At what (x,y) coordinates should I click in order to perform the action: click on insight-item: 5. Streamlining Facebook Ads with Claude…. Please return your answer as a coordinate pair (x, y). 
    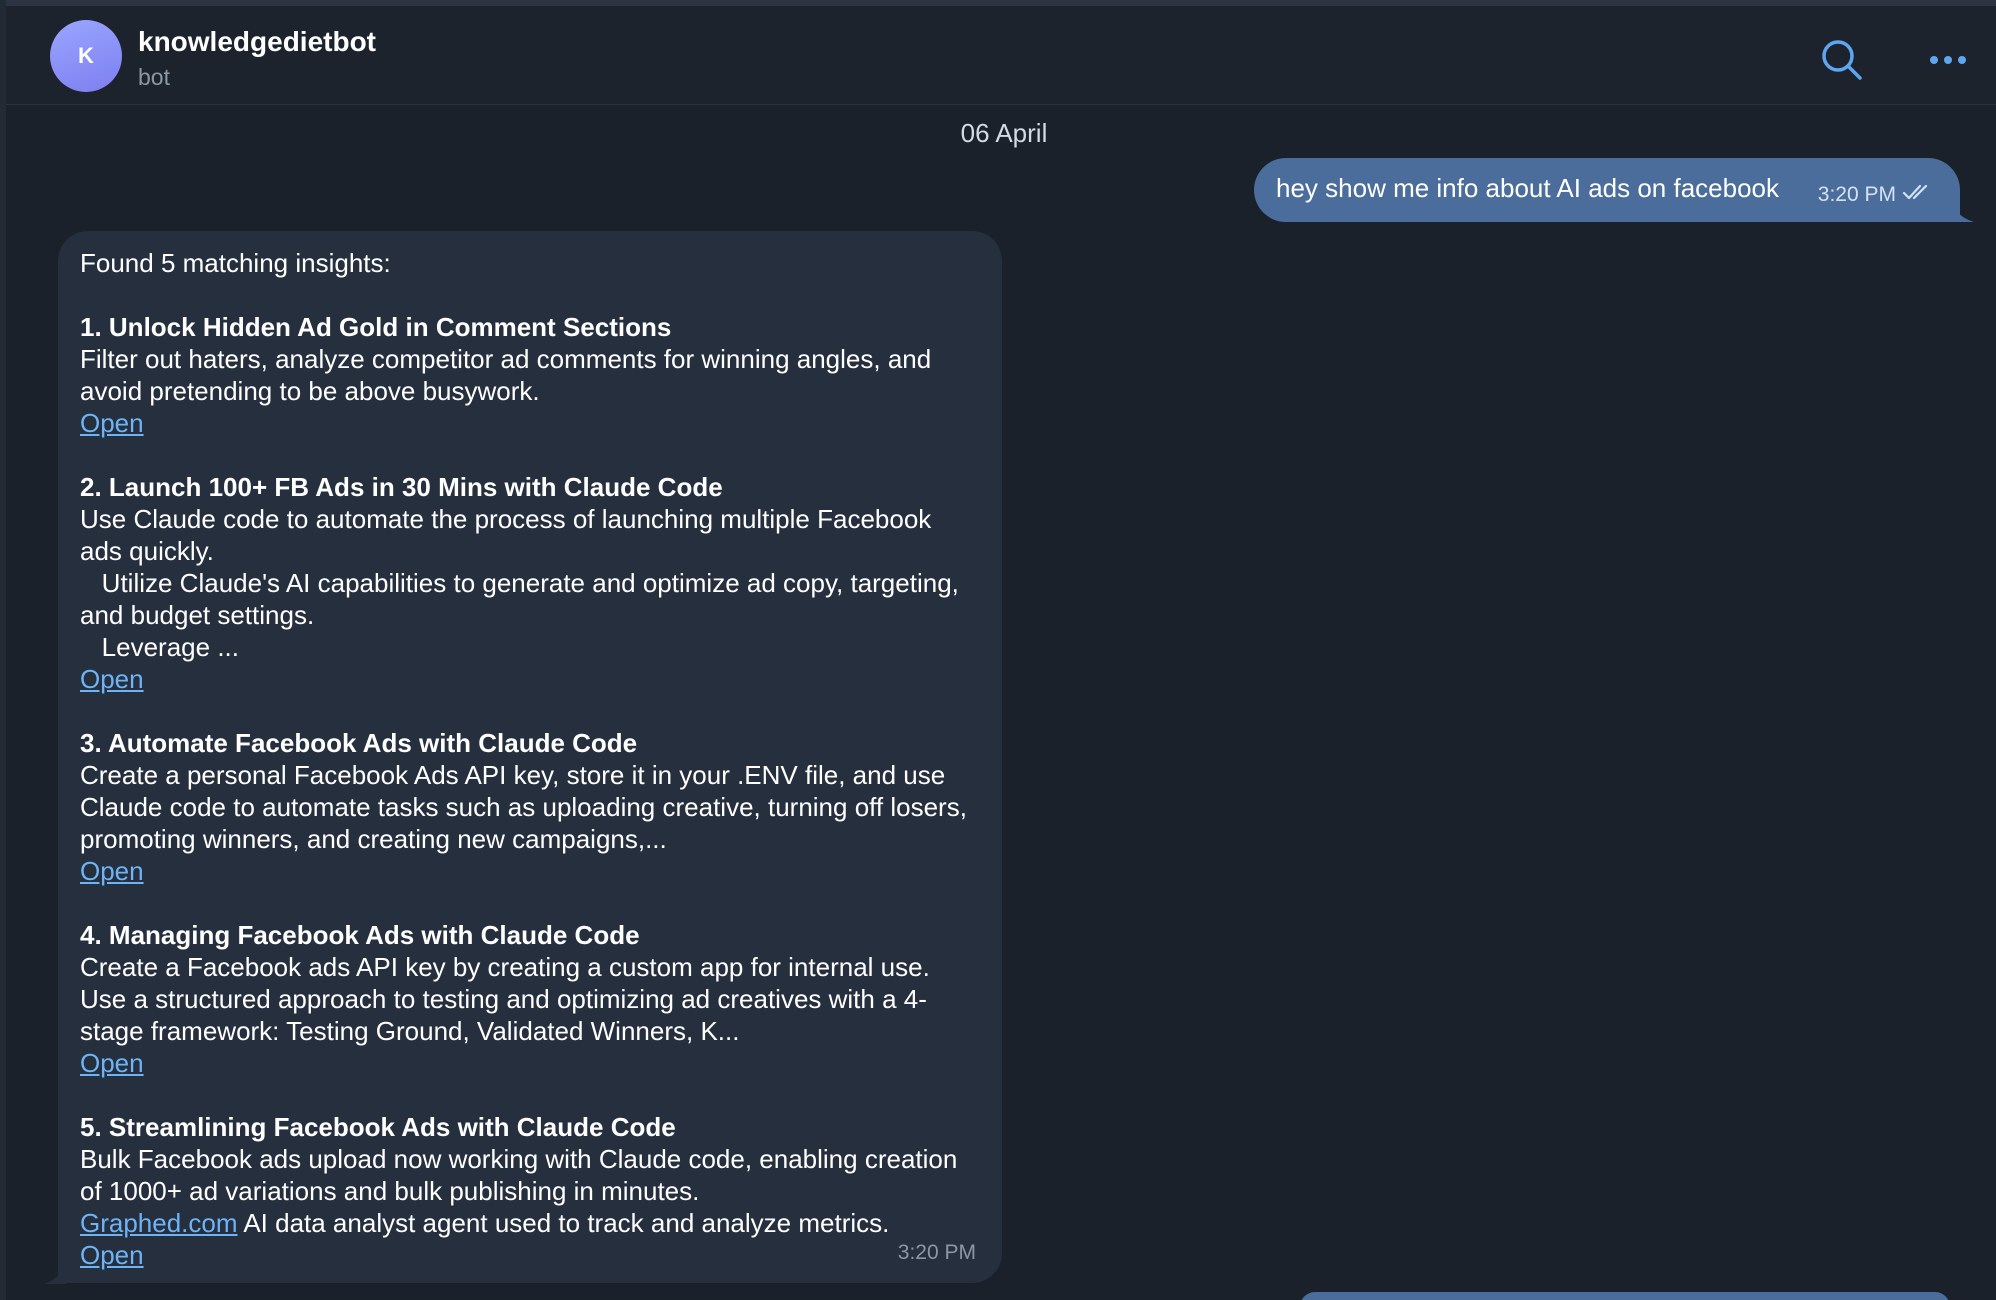
    Looking at the image, I should click on (530, 1191).